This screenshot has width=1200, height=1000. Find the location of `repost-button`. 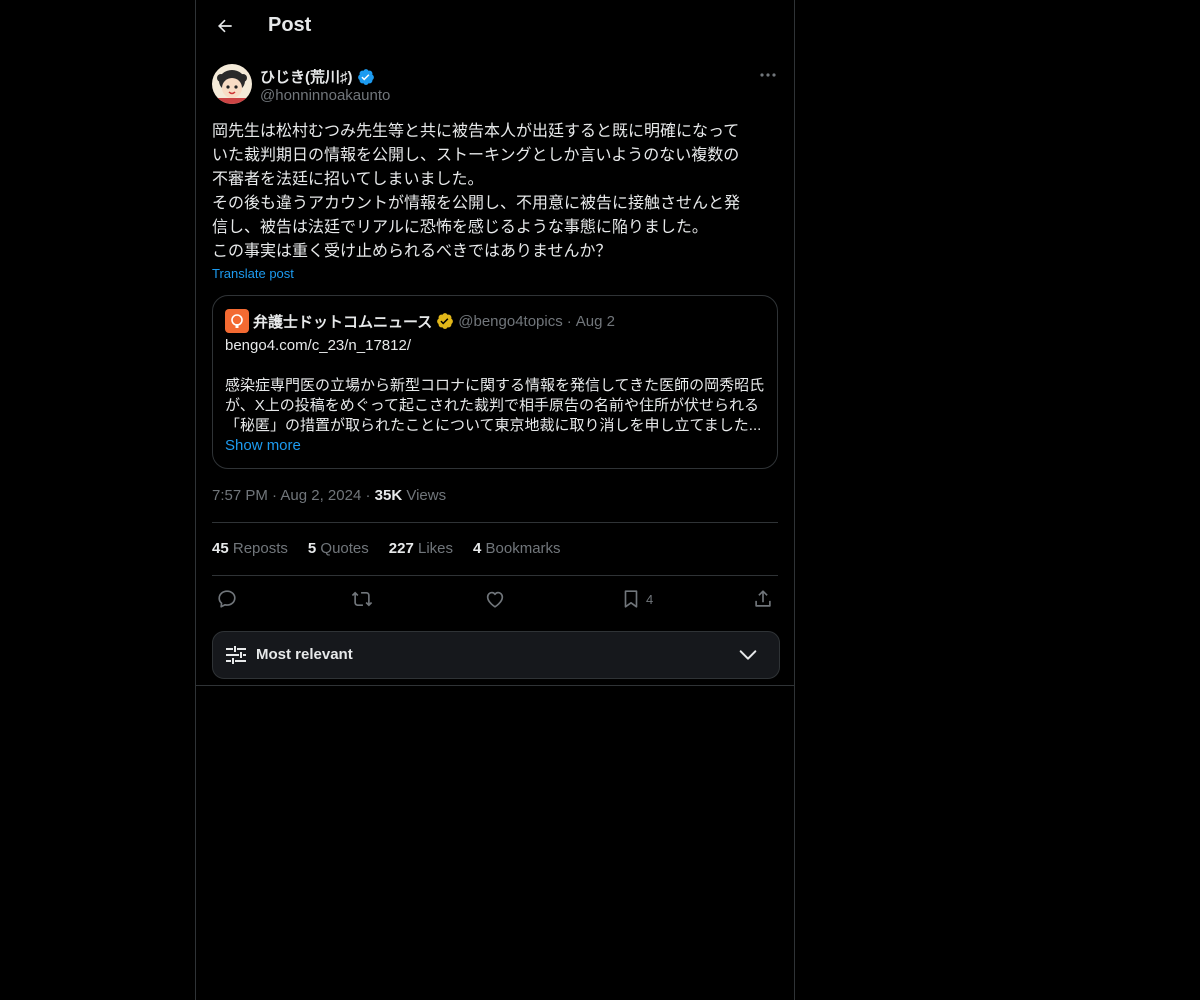

repost-button is located at coordinates (362, 599).